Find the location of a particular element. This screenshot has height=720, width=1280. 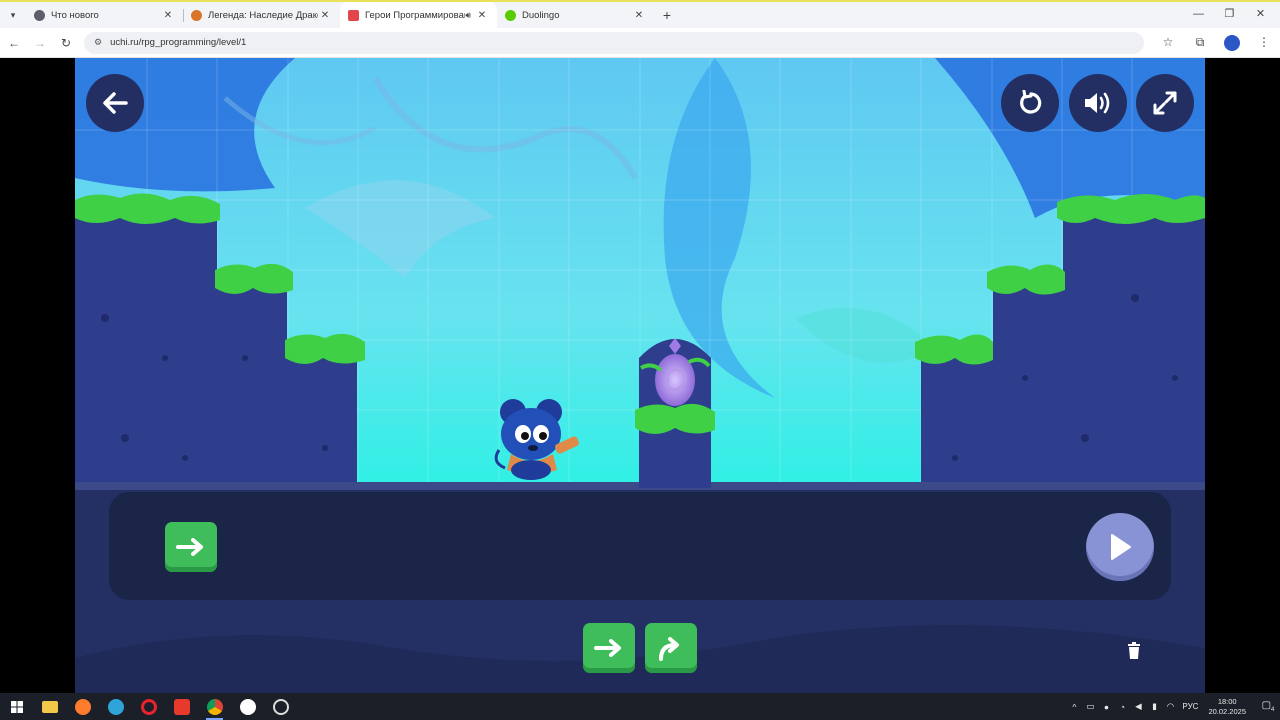

back-button is located at coordinates (115, 103).